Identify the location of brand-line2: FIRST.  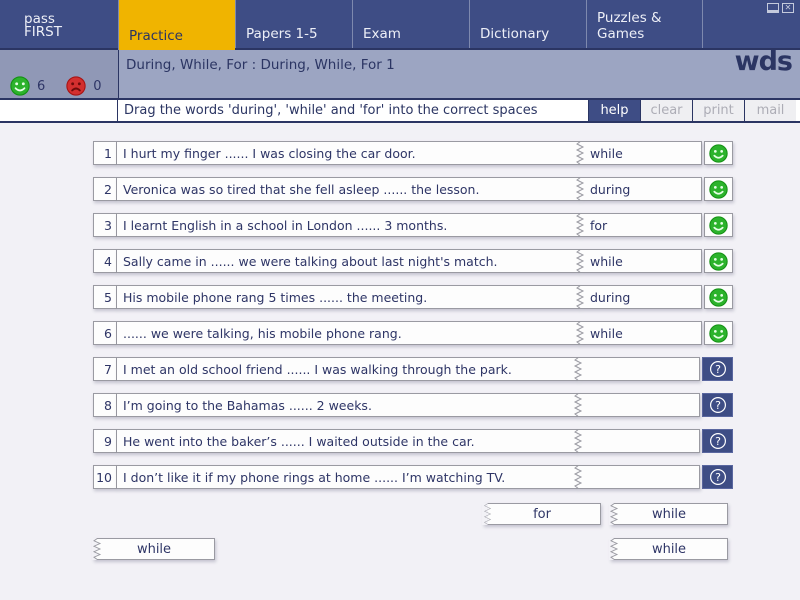
(43, 32).